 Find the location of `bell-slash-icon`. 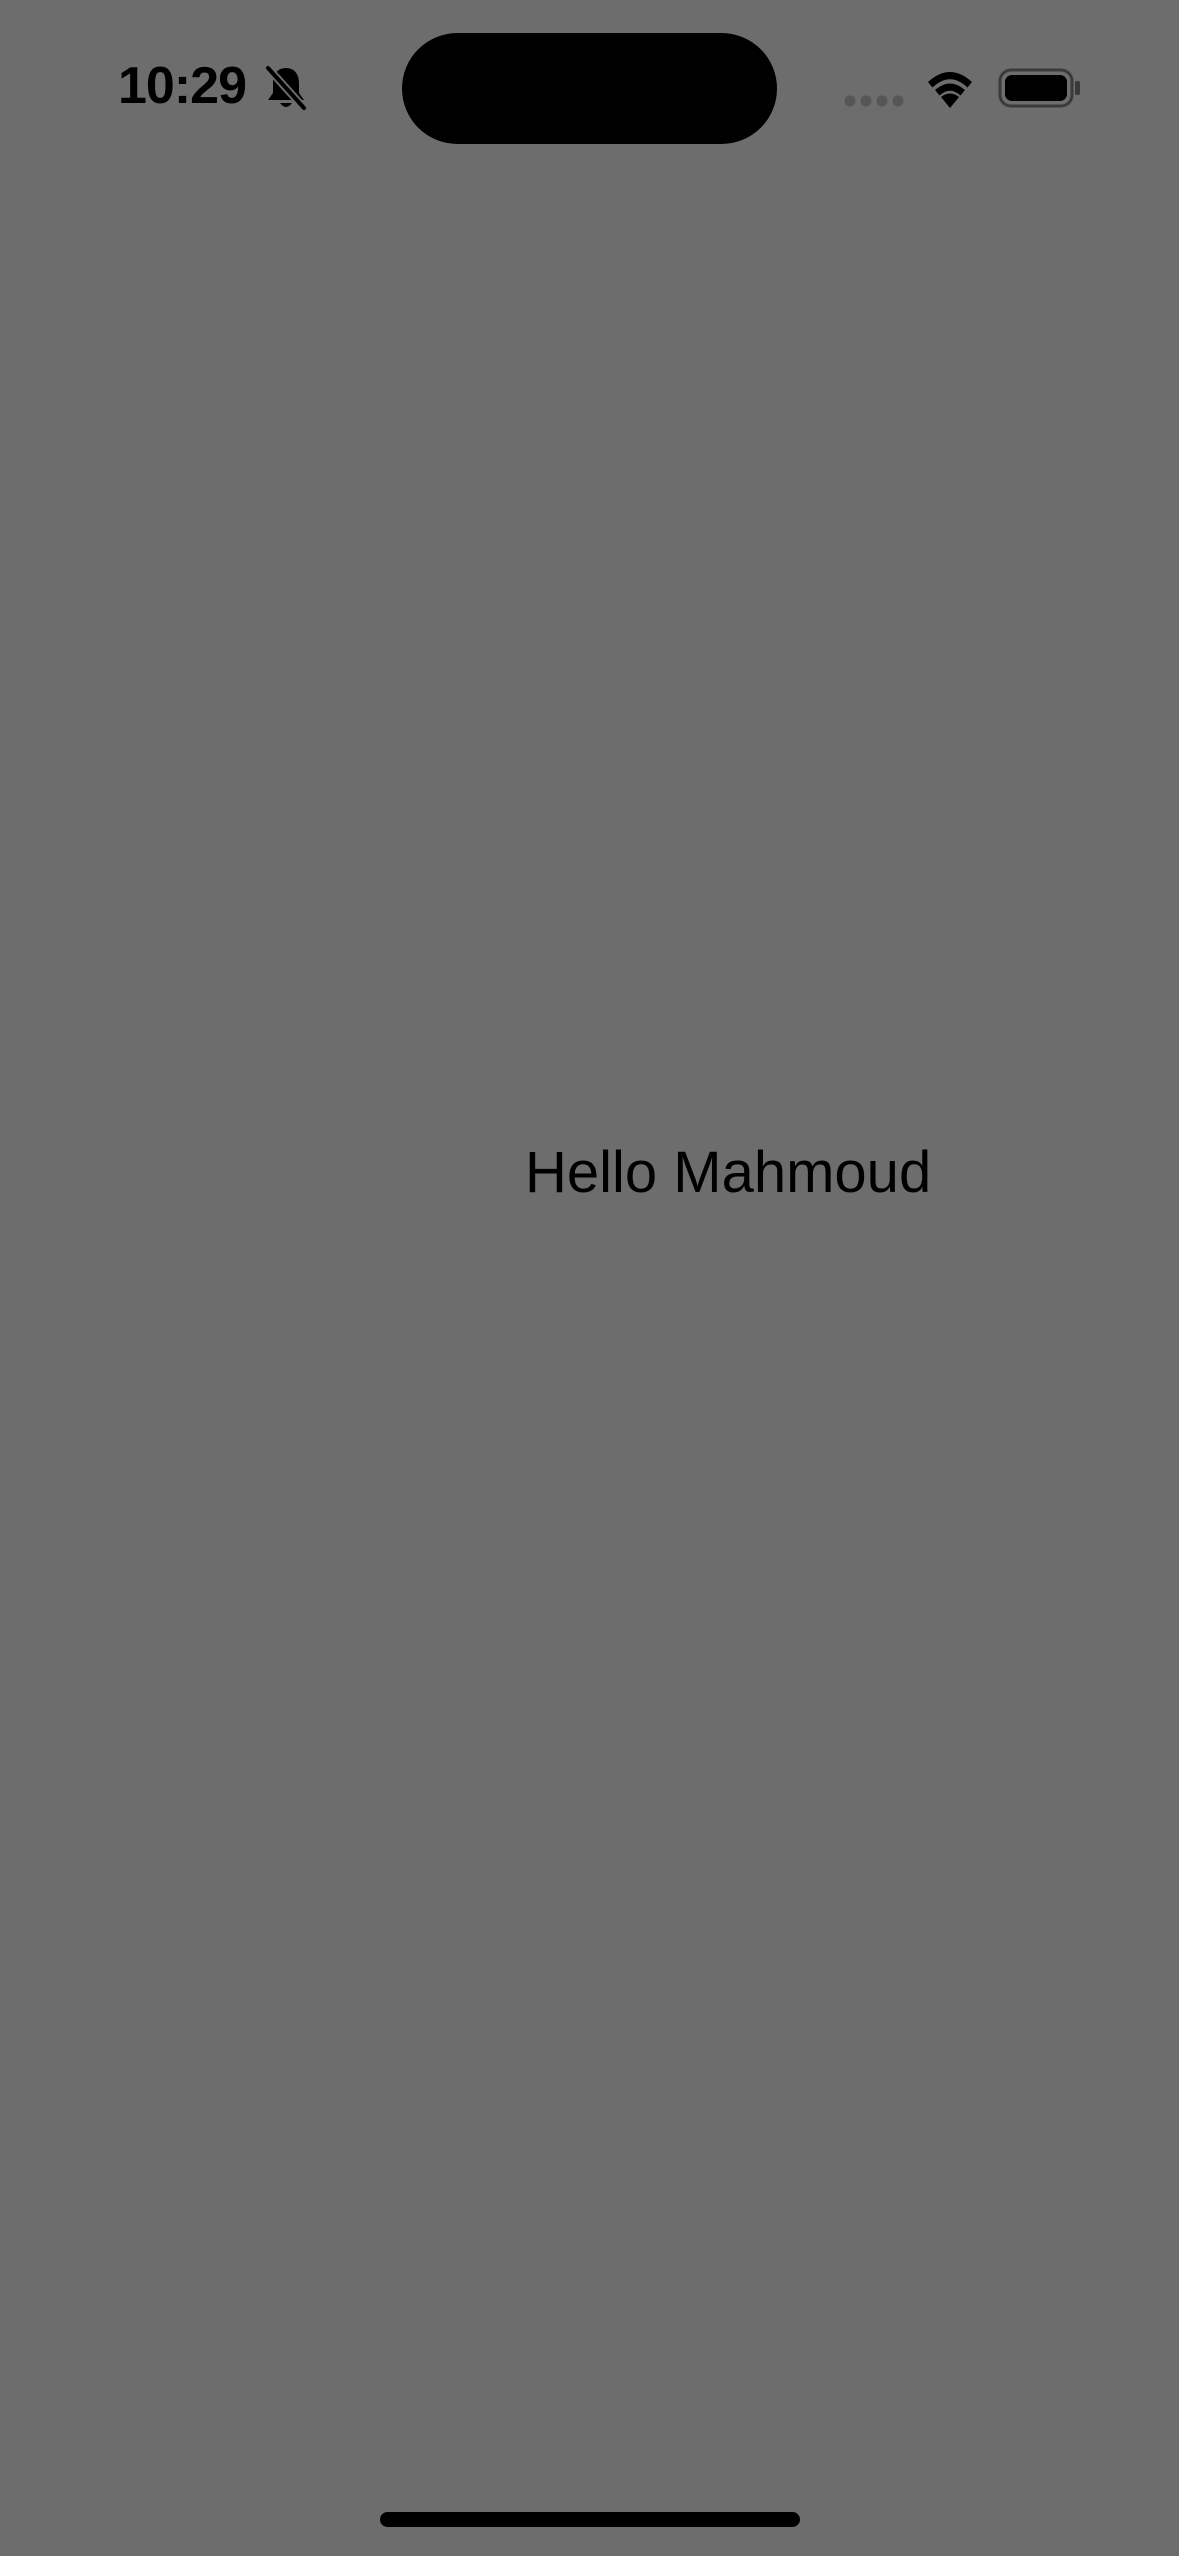

bell-slash-icon is located at coordinates (286, 88).